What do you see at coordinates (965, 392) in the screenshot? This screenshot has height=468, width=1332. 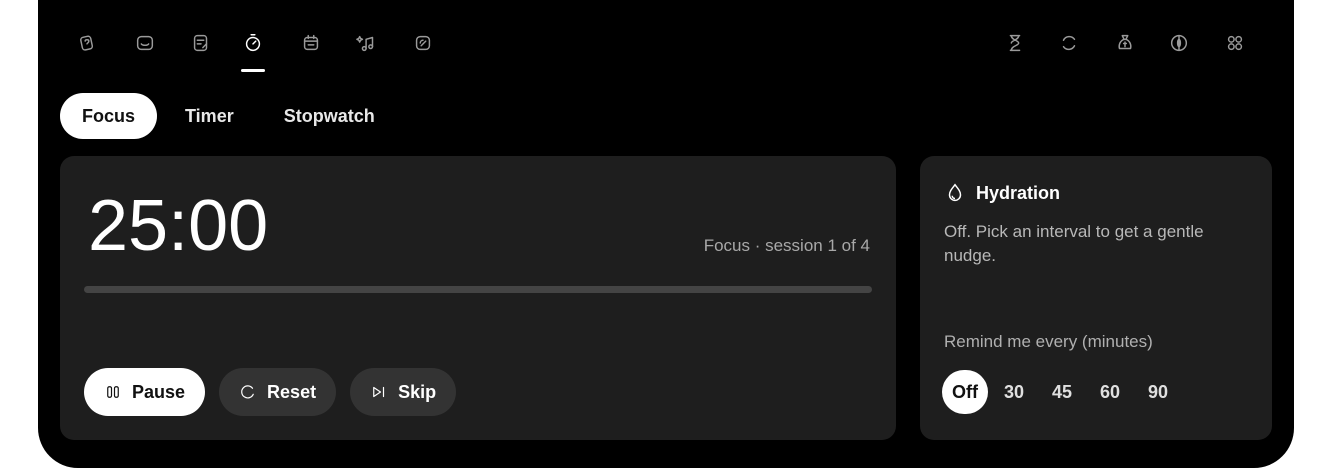 I see `interval-off: Off` at bounding box center [965, 392].